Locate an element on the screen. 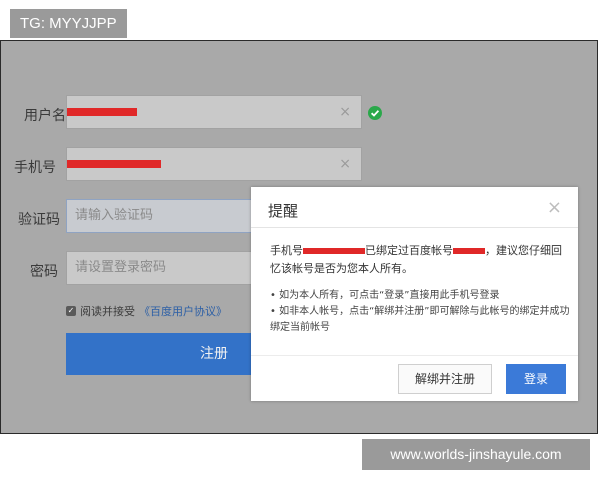 Image resolution: width=600 pixels, height=480 pixels. redacted-username is located at coordinates (102, 112).